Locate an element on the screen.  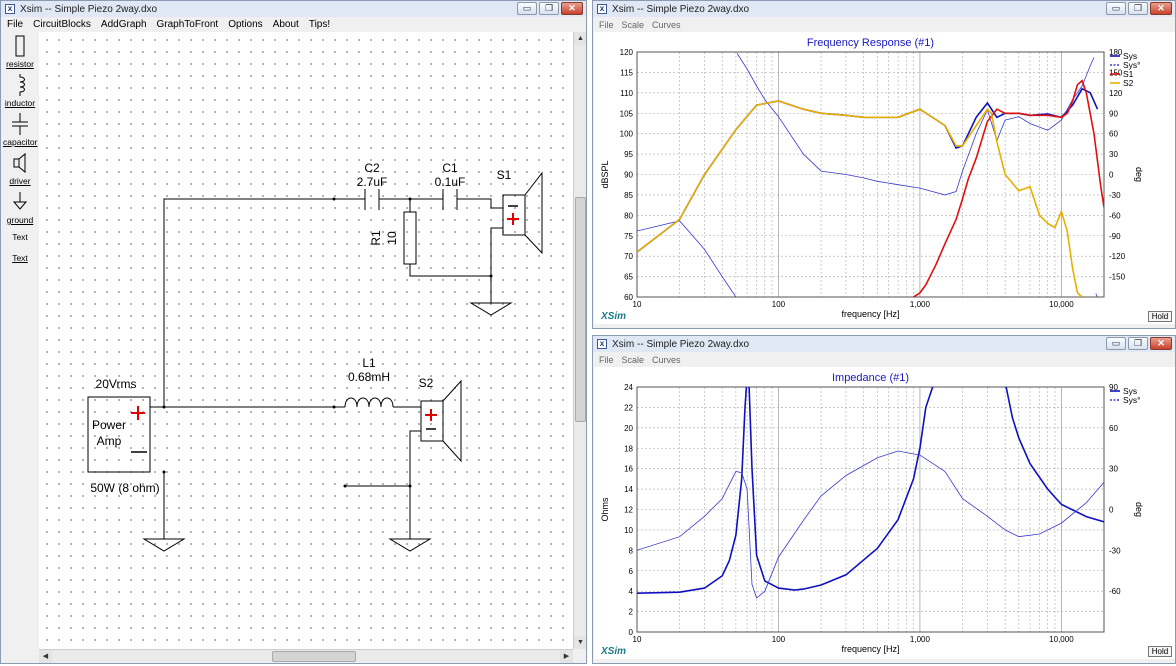
y-tick-label: 90 is located at coordinates (628, 175).